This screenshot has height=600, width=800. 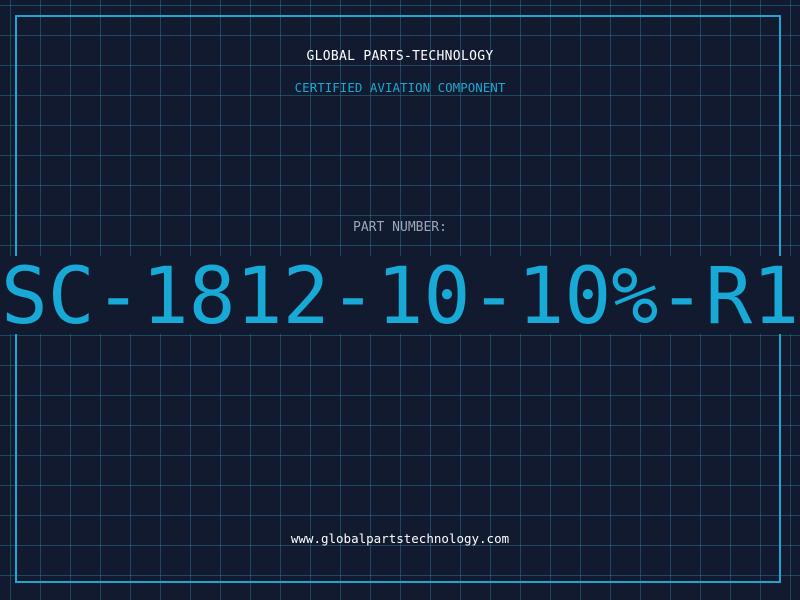 What do you see at coordinates (400, 227) in the screenshot?
I see `part-number-label: PART NUMBER:` at bounding box center [400, 227].